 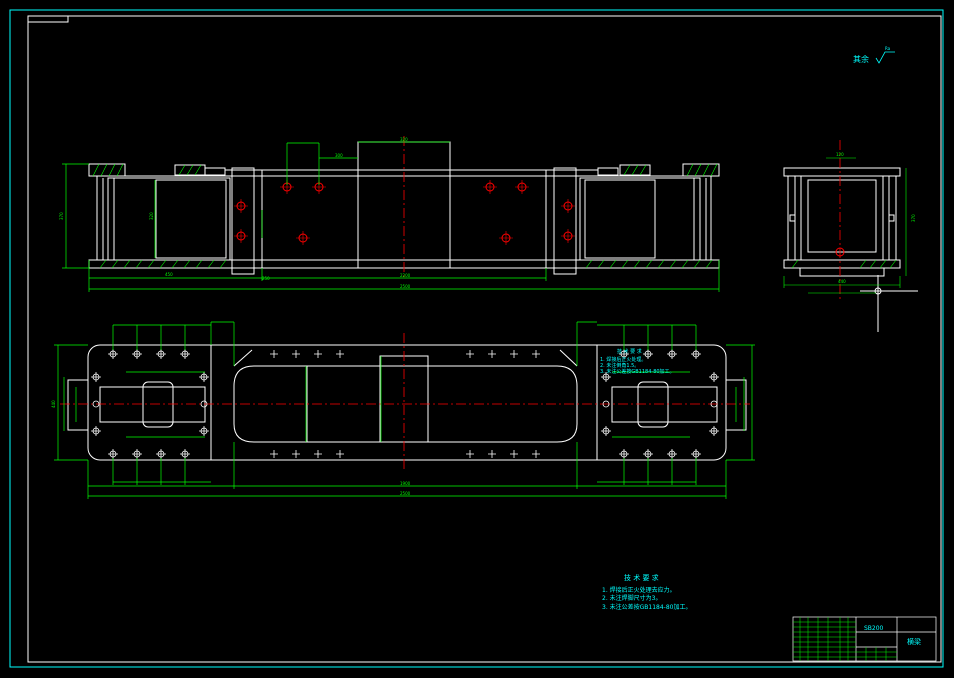 I want to click on svg-text: 1. 焊接后正火处理。, so click(x=623, y=359).